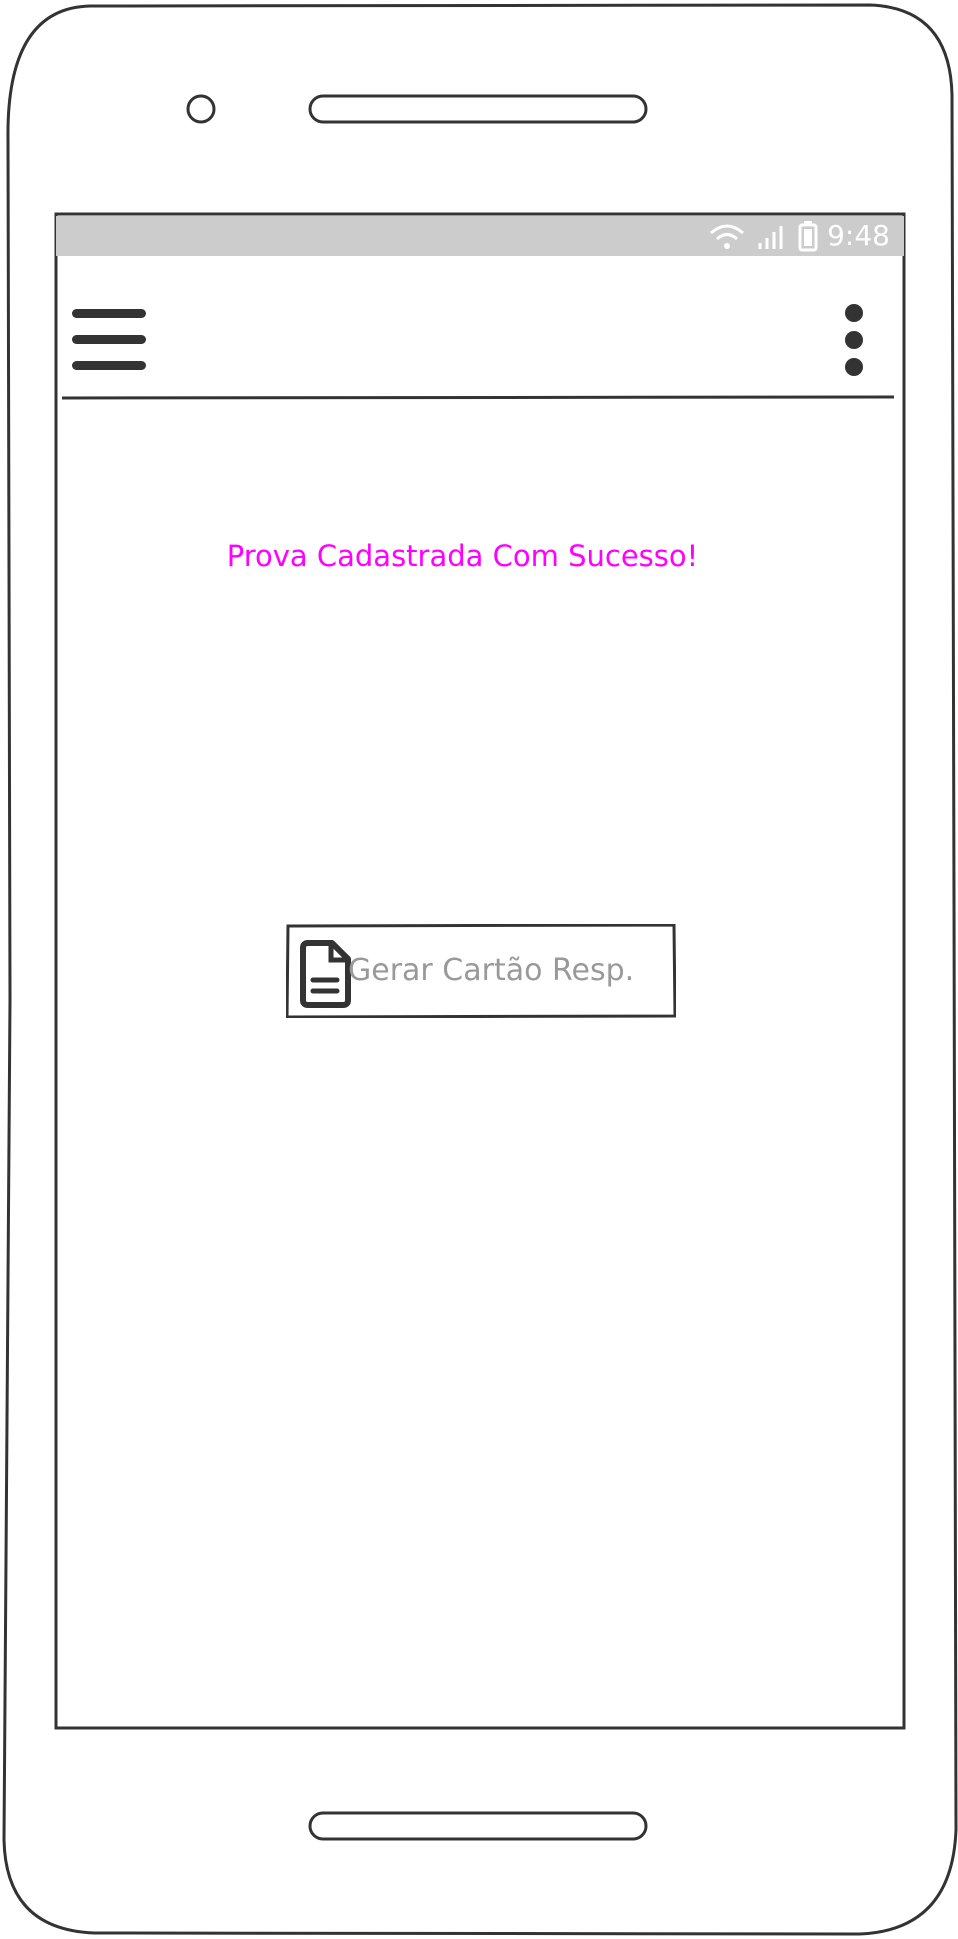 Image resolution: width=958 pixels, height=1939 pixels. Describe the element at coordinates (727, 236) in the screenshot. I see `wifi-icon` at that location.